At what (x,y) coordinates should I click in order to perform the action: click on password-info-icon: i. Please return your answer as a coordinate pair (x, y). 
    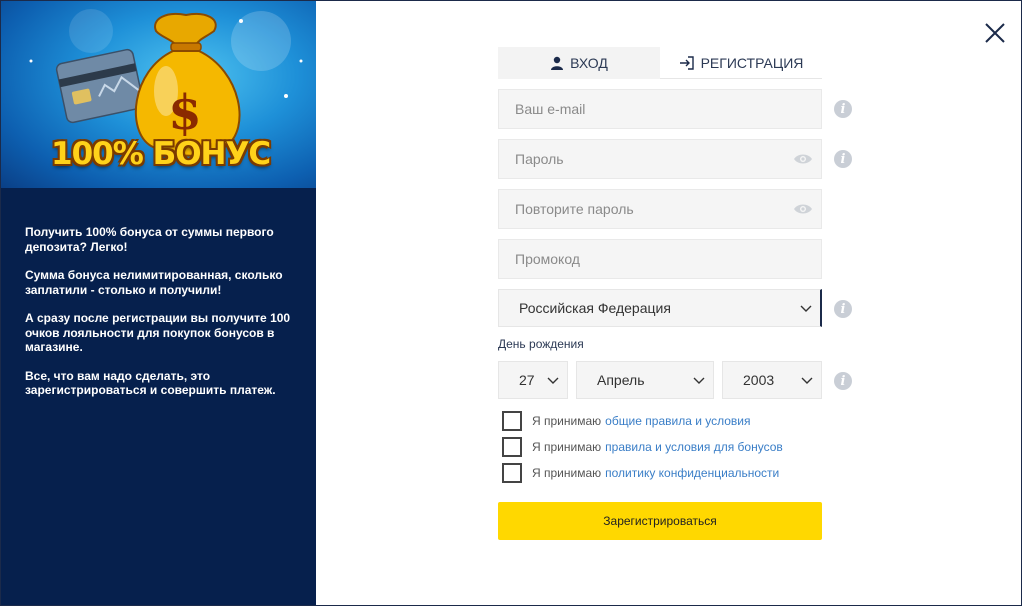
    Looking at the image, I should click on (843, 159).